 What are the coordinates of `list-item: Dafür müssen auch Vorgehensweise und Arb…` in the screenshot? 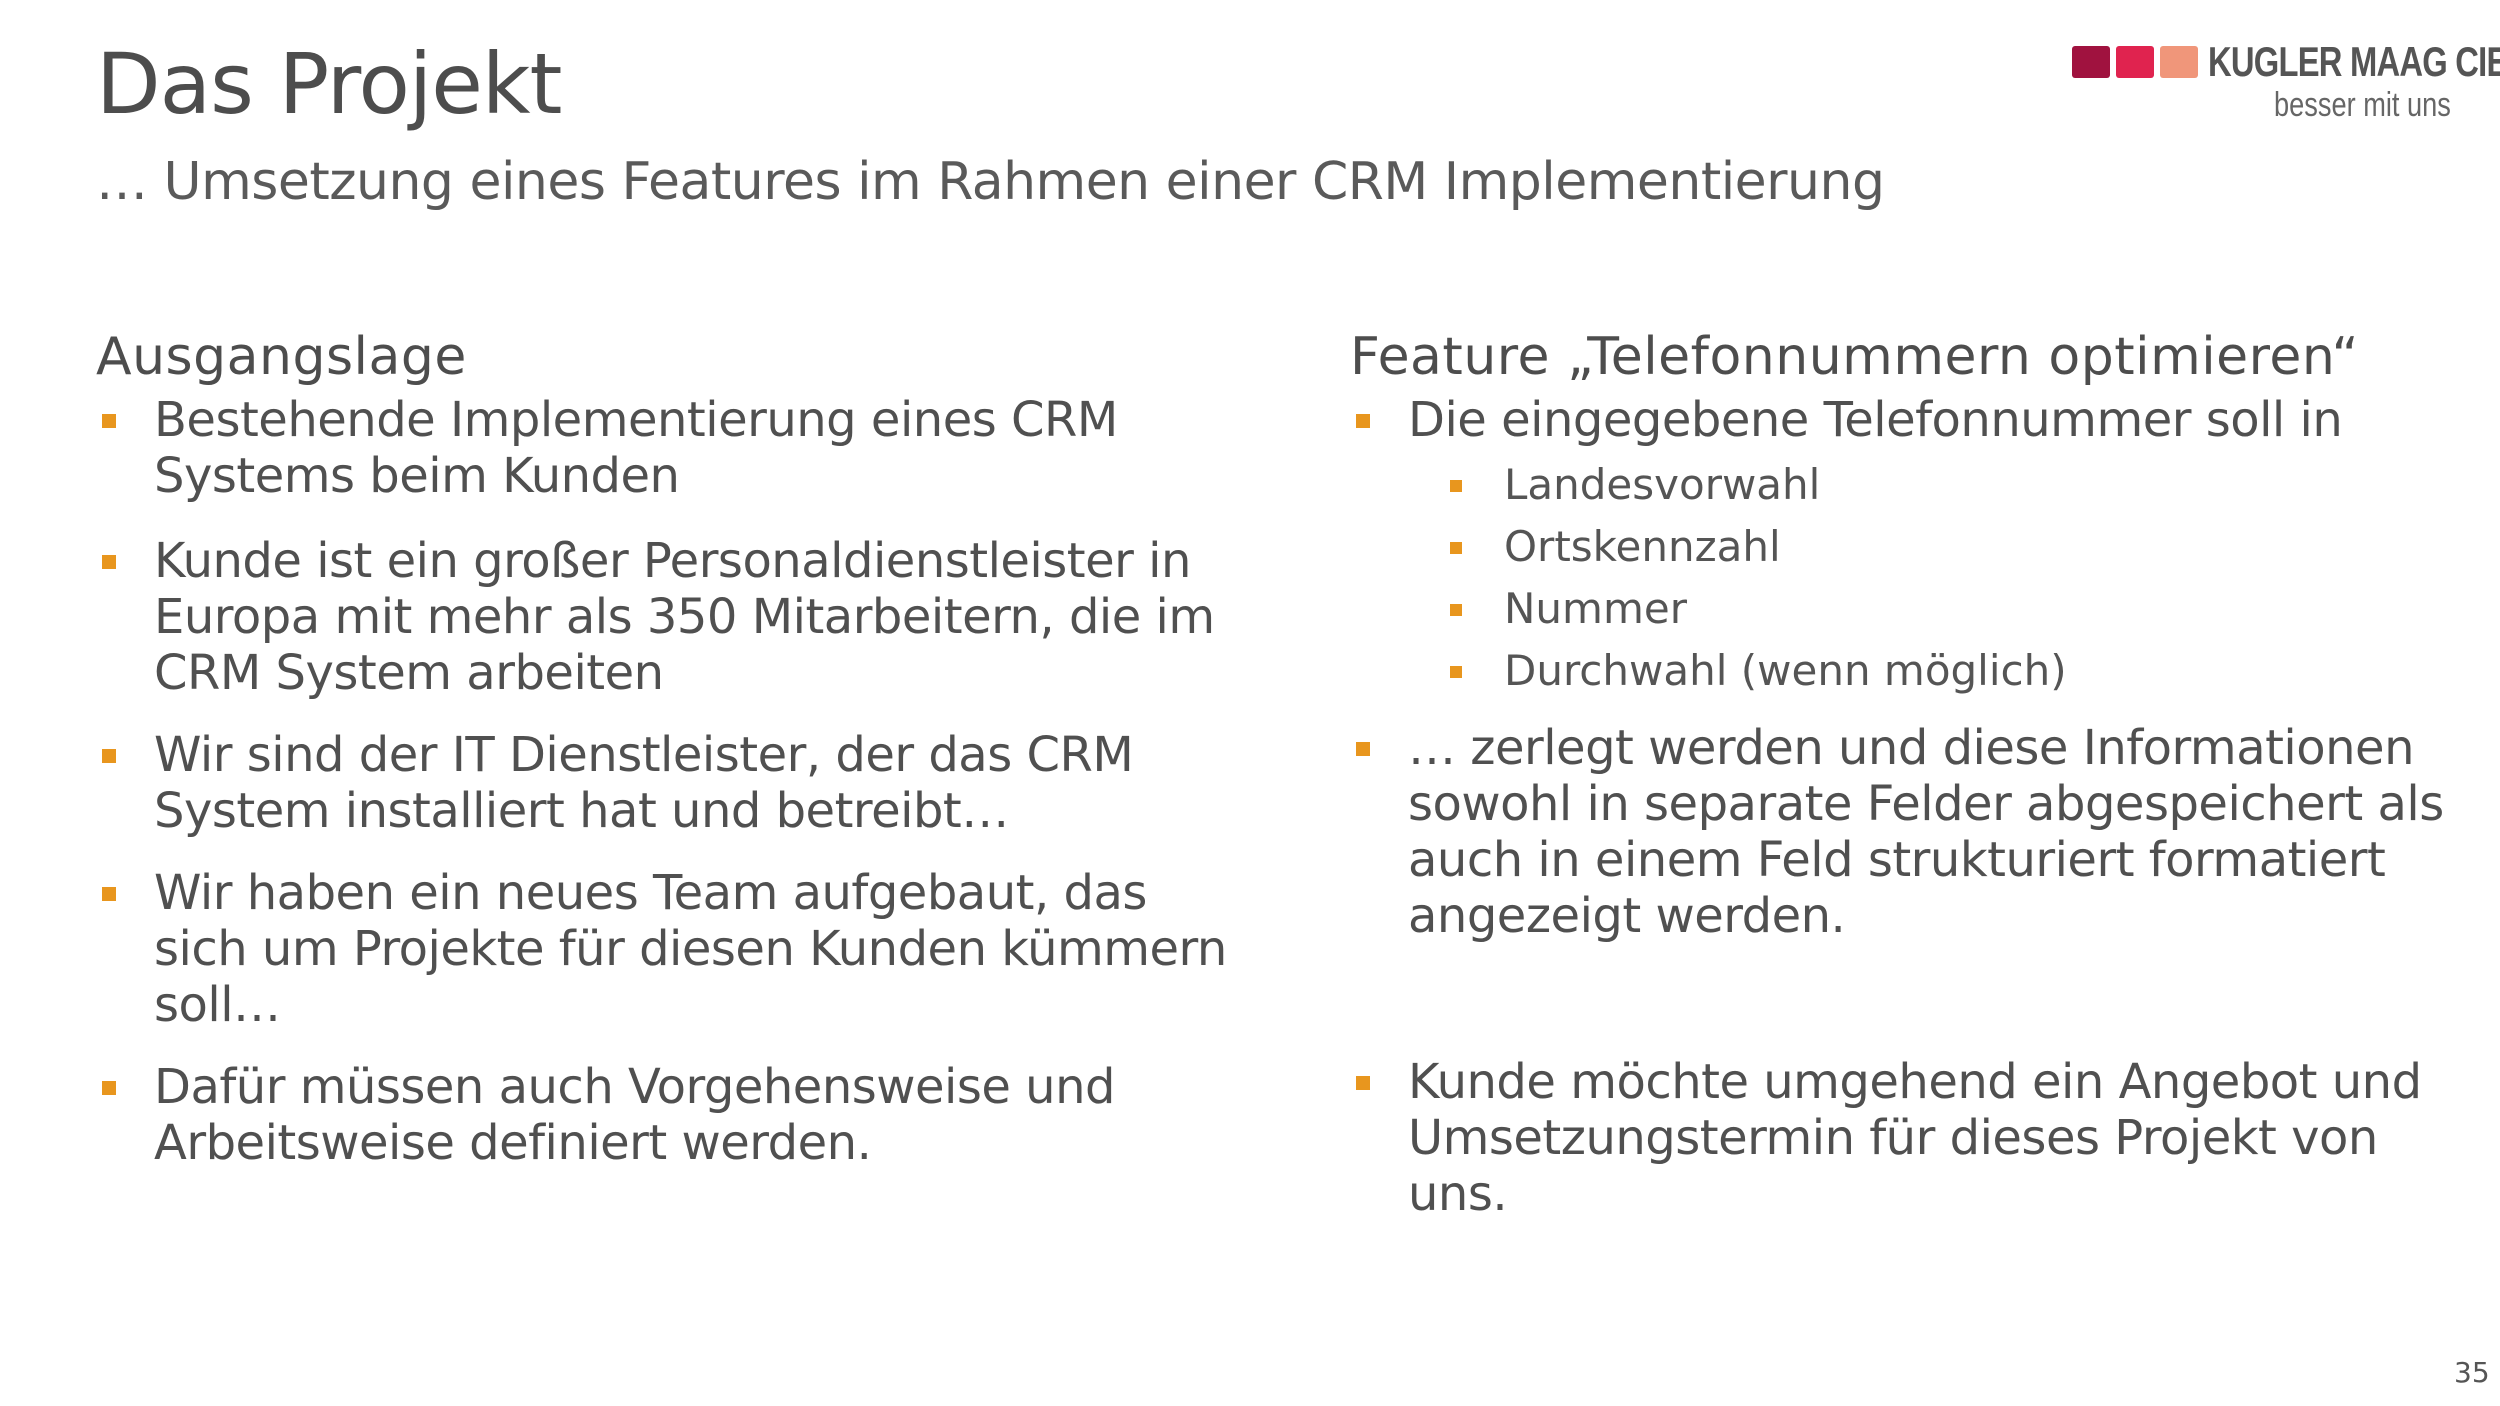 It's located at (666, 1115).